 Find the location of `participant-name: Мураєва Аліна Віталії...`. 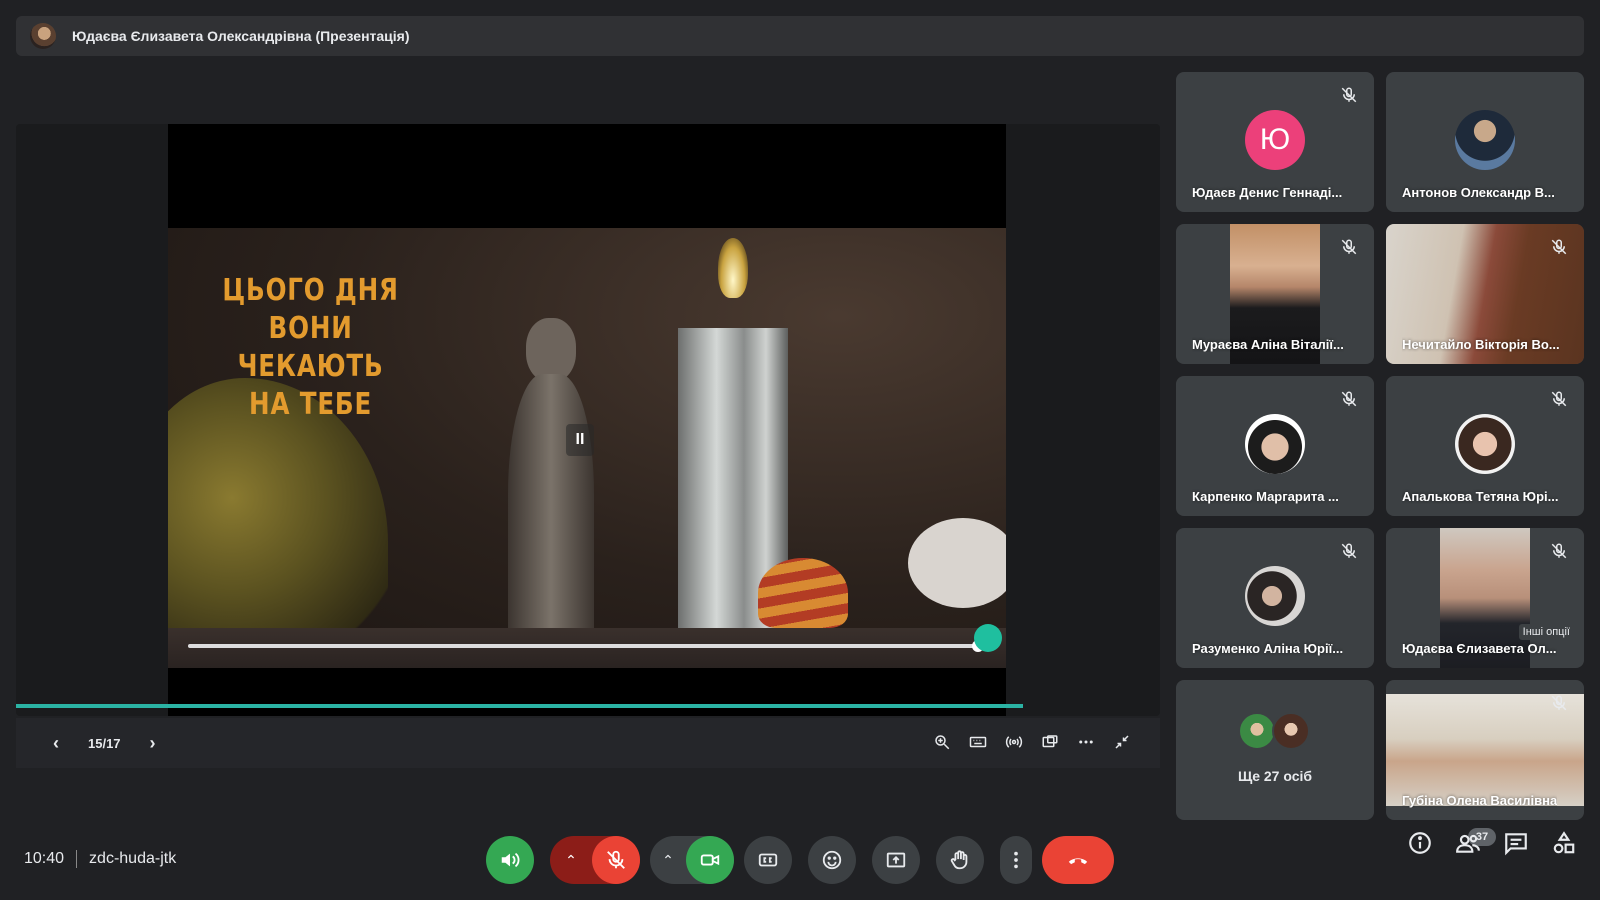

participant-name: Мураєва Аліна Віталії... is located at coordinates (1268, 344).